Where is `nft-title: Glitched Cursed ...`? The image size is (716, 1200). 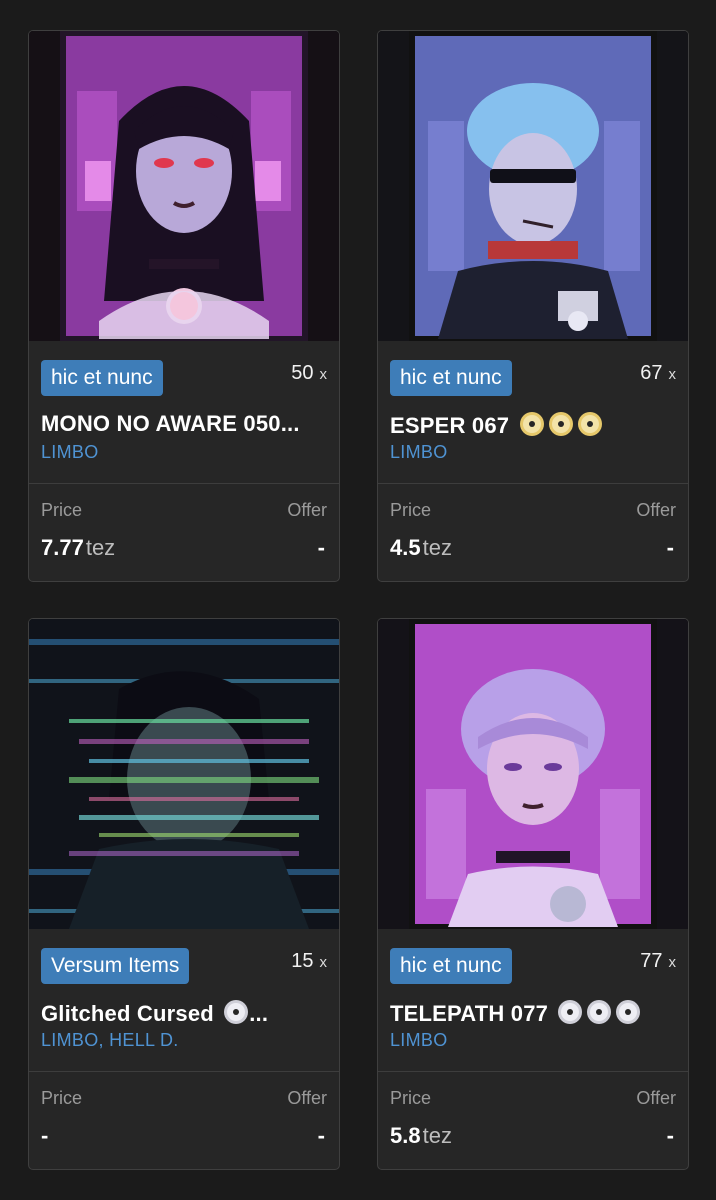 nft-title: Glitched Cursed ... is located at coordinates (184, 1015).